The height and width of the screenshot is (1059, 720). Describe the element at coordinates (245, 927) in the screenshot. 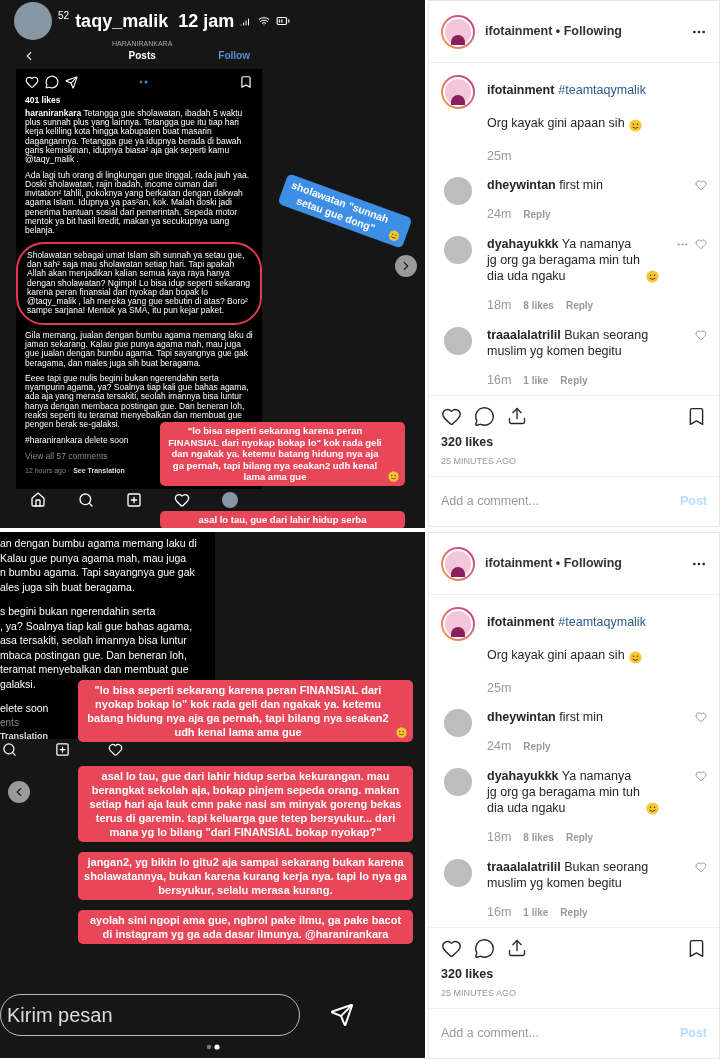

I see `sticker-text: ayolah sini ngopi ama gue, ngbrol pake ilmu, ga pake bacot di instagram yg ga ada dasar ilmunya. @haranirankara` at that location.